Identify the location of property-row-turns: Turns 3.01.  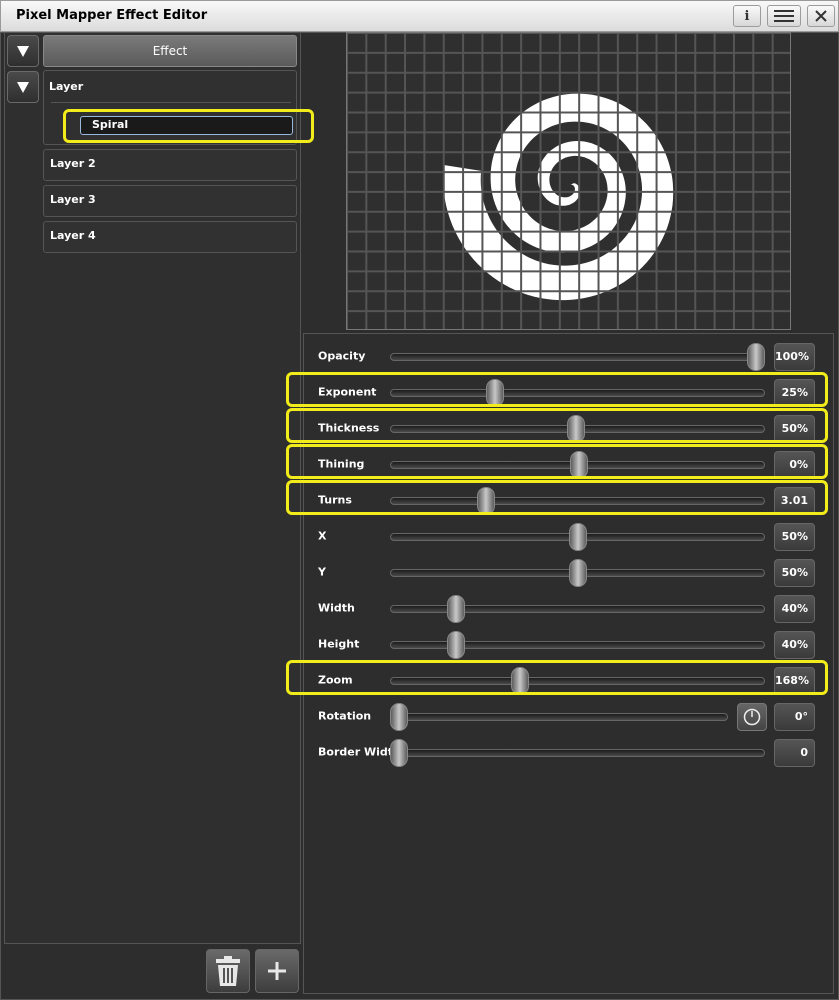
(568, 501).